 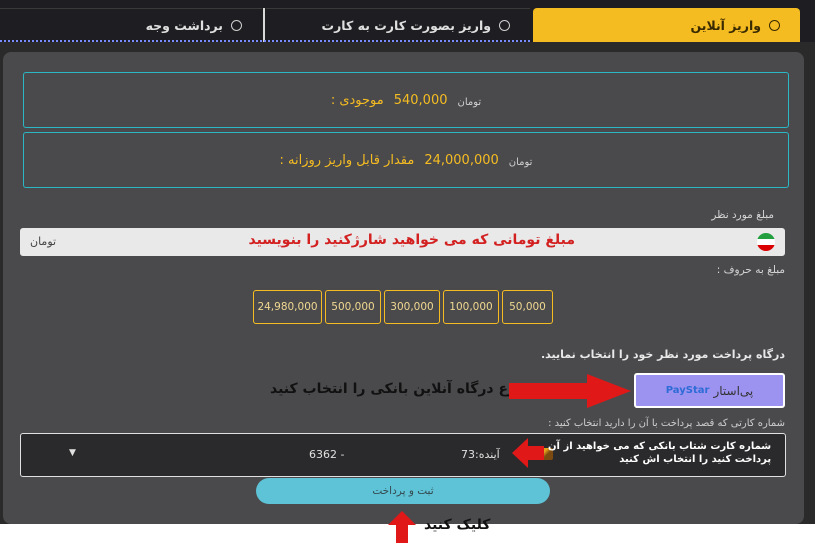 What do you see at coordinates (43, 241) in the screenshot?
I see `amount-unit: تومان` at bounding box center [43, 241].